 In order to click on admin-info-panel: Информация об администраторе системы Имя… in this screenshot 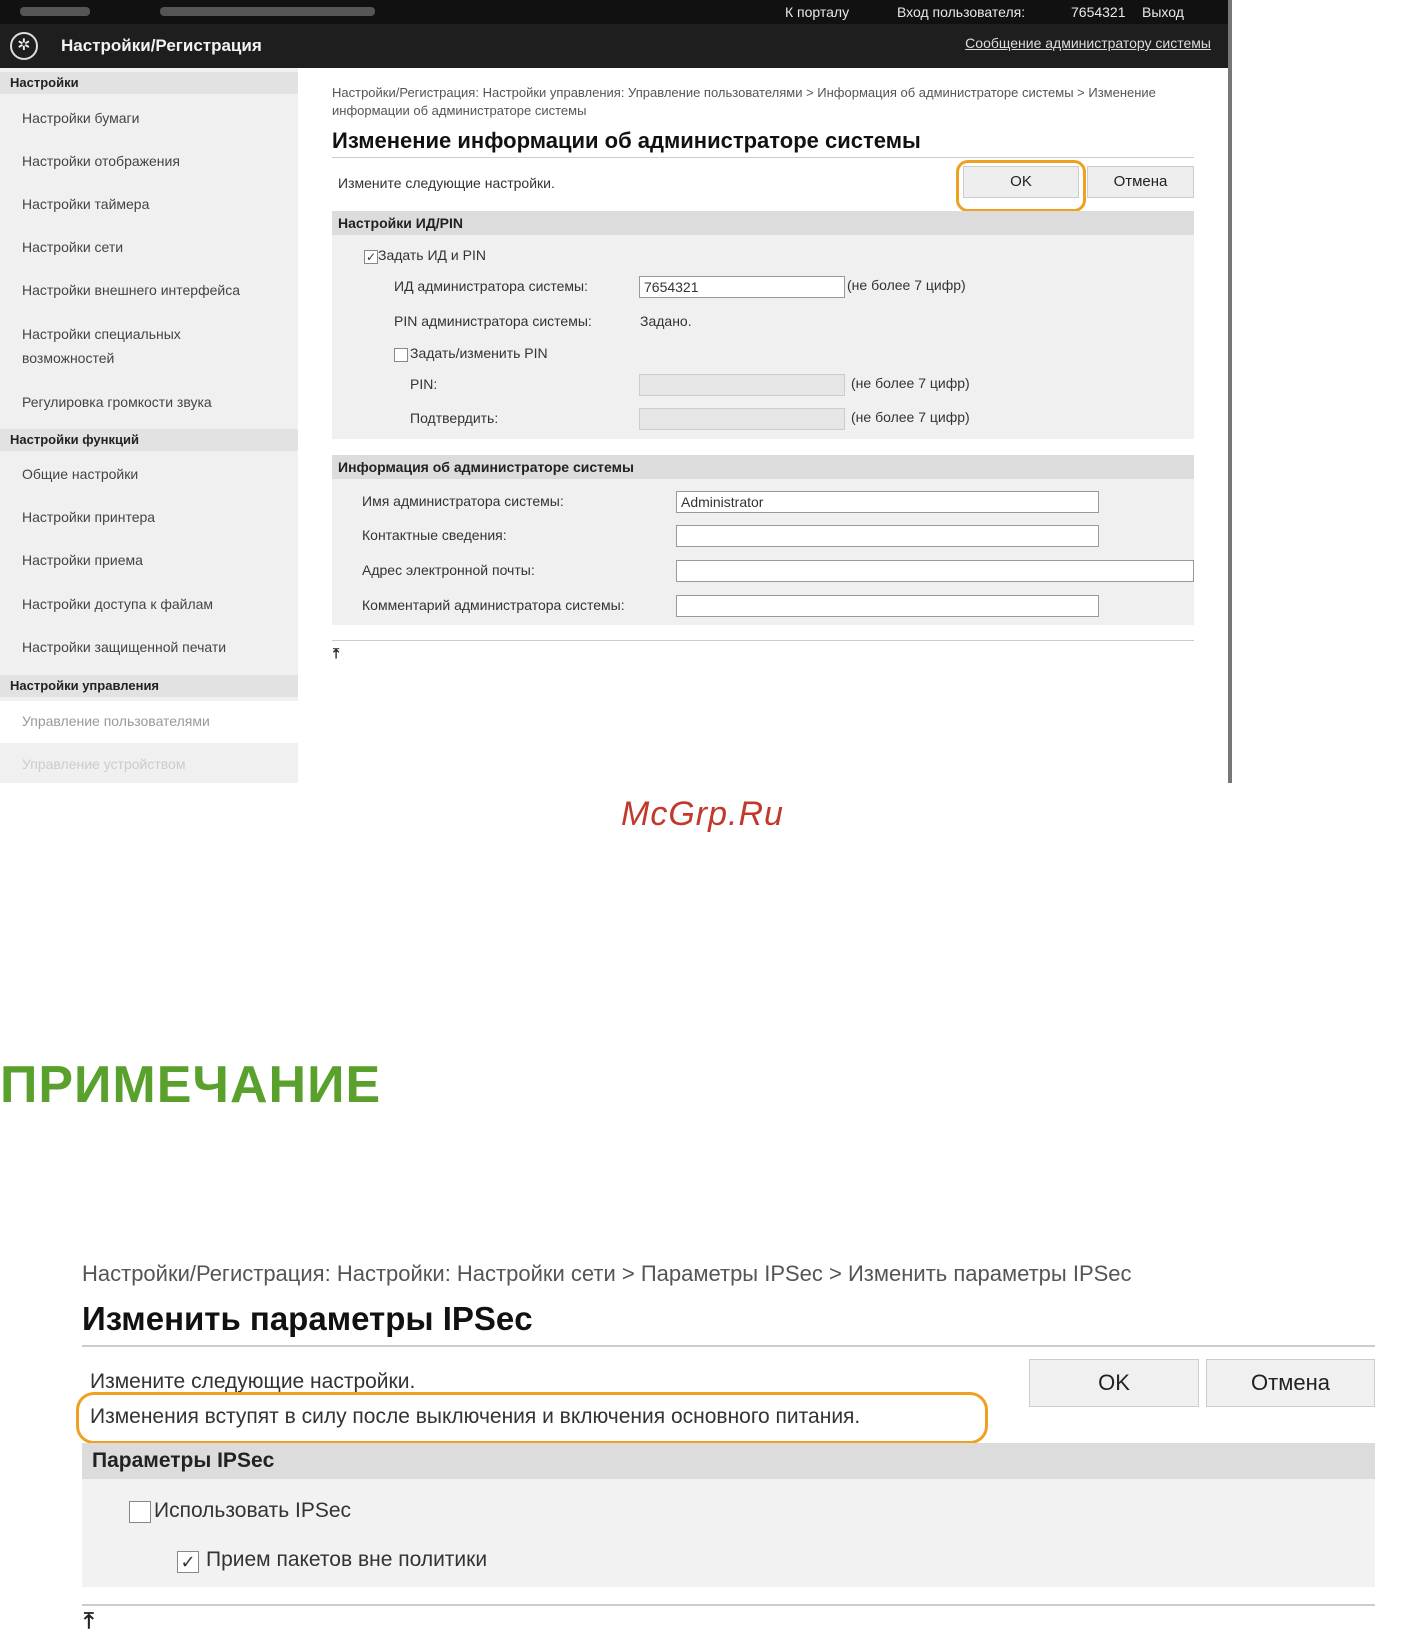, I will do `click(763, 540)`.